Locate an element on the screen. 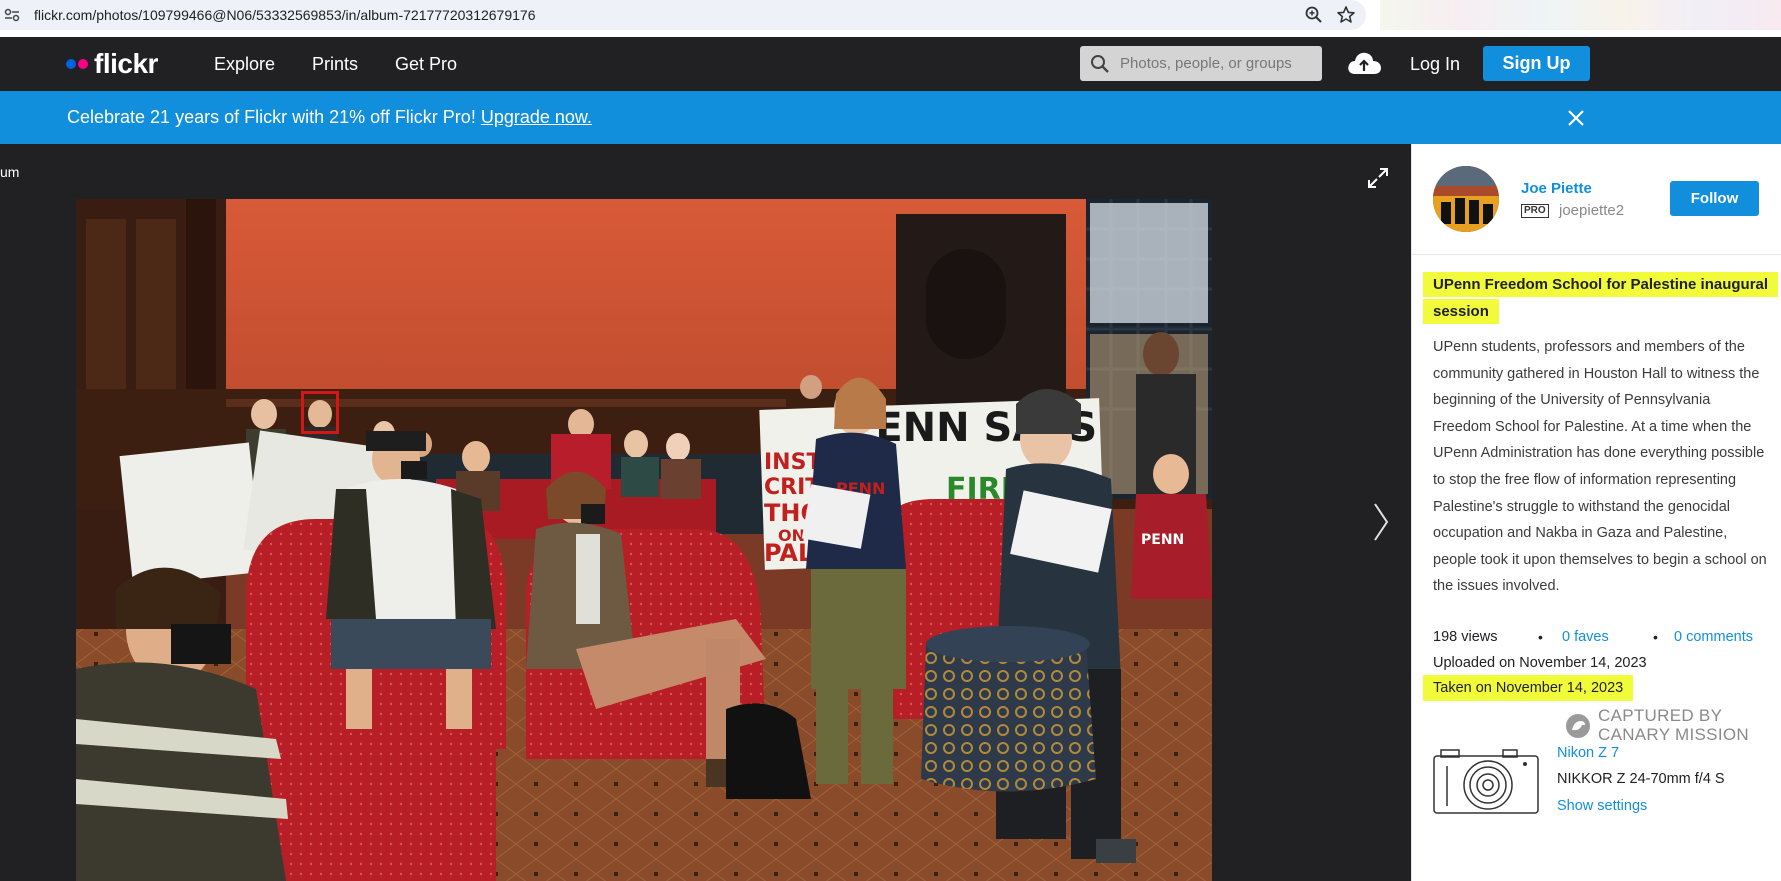 The height and width of the screenshot is (881, 1781). album-breadcrumb: um is located at coordinates (9, 172).